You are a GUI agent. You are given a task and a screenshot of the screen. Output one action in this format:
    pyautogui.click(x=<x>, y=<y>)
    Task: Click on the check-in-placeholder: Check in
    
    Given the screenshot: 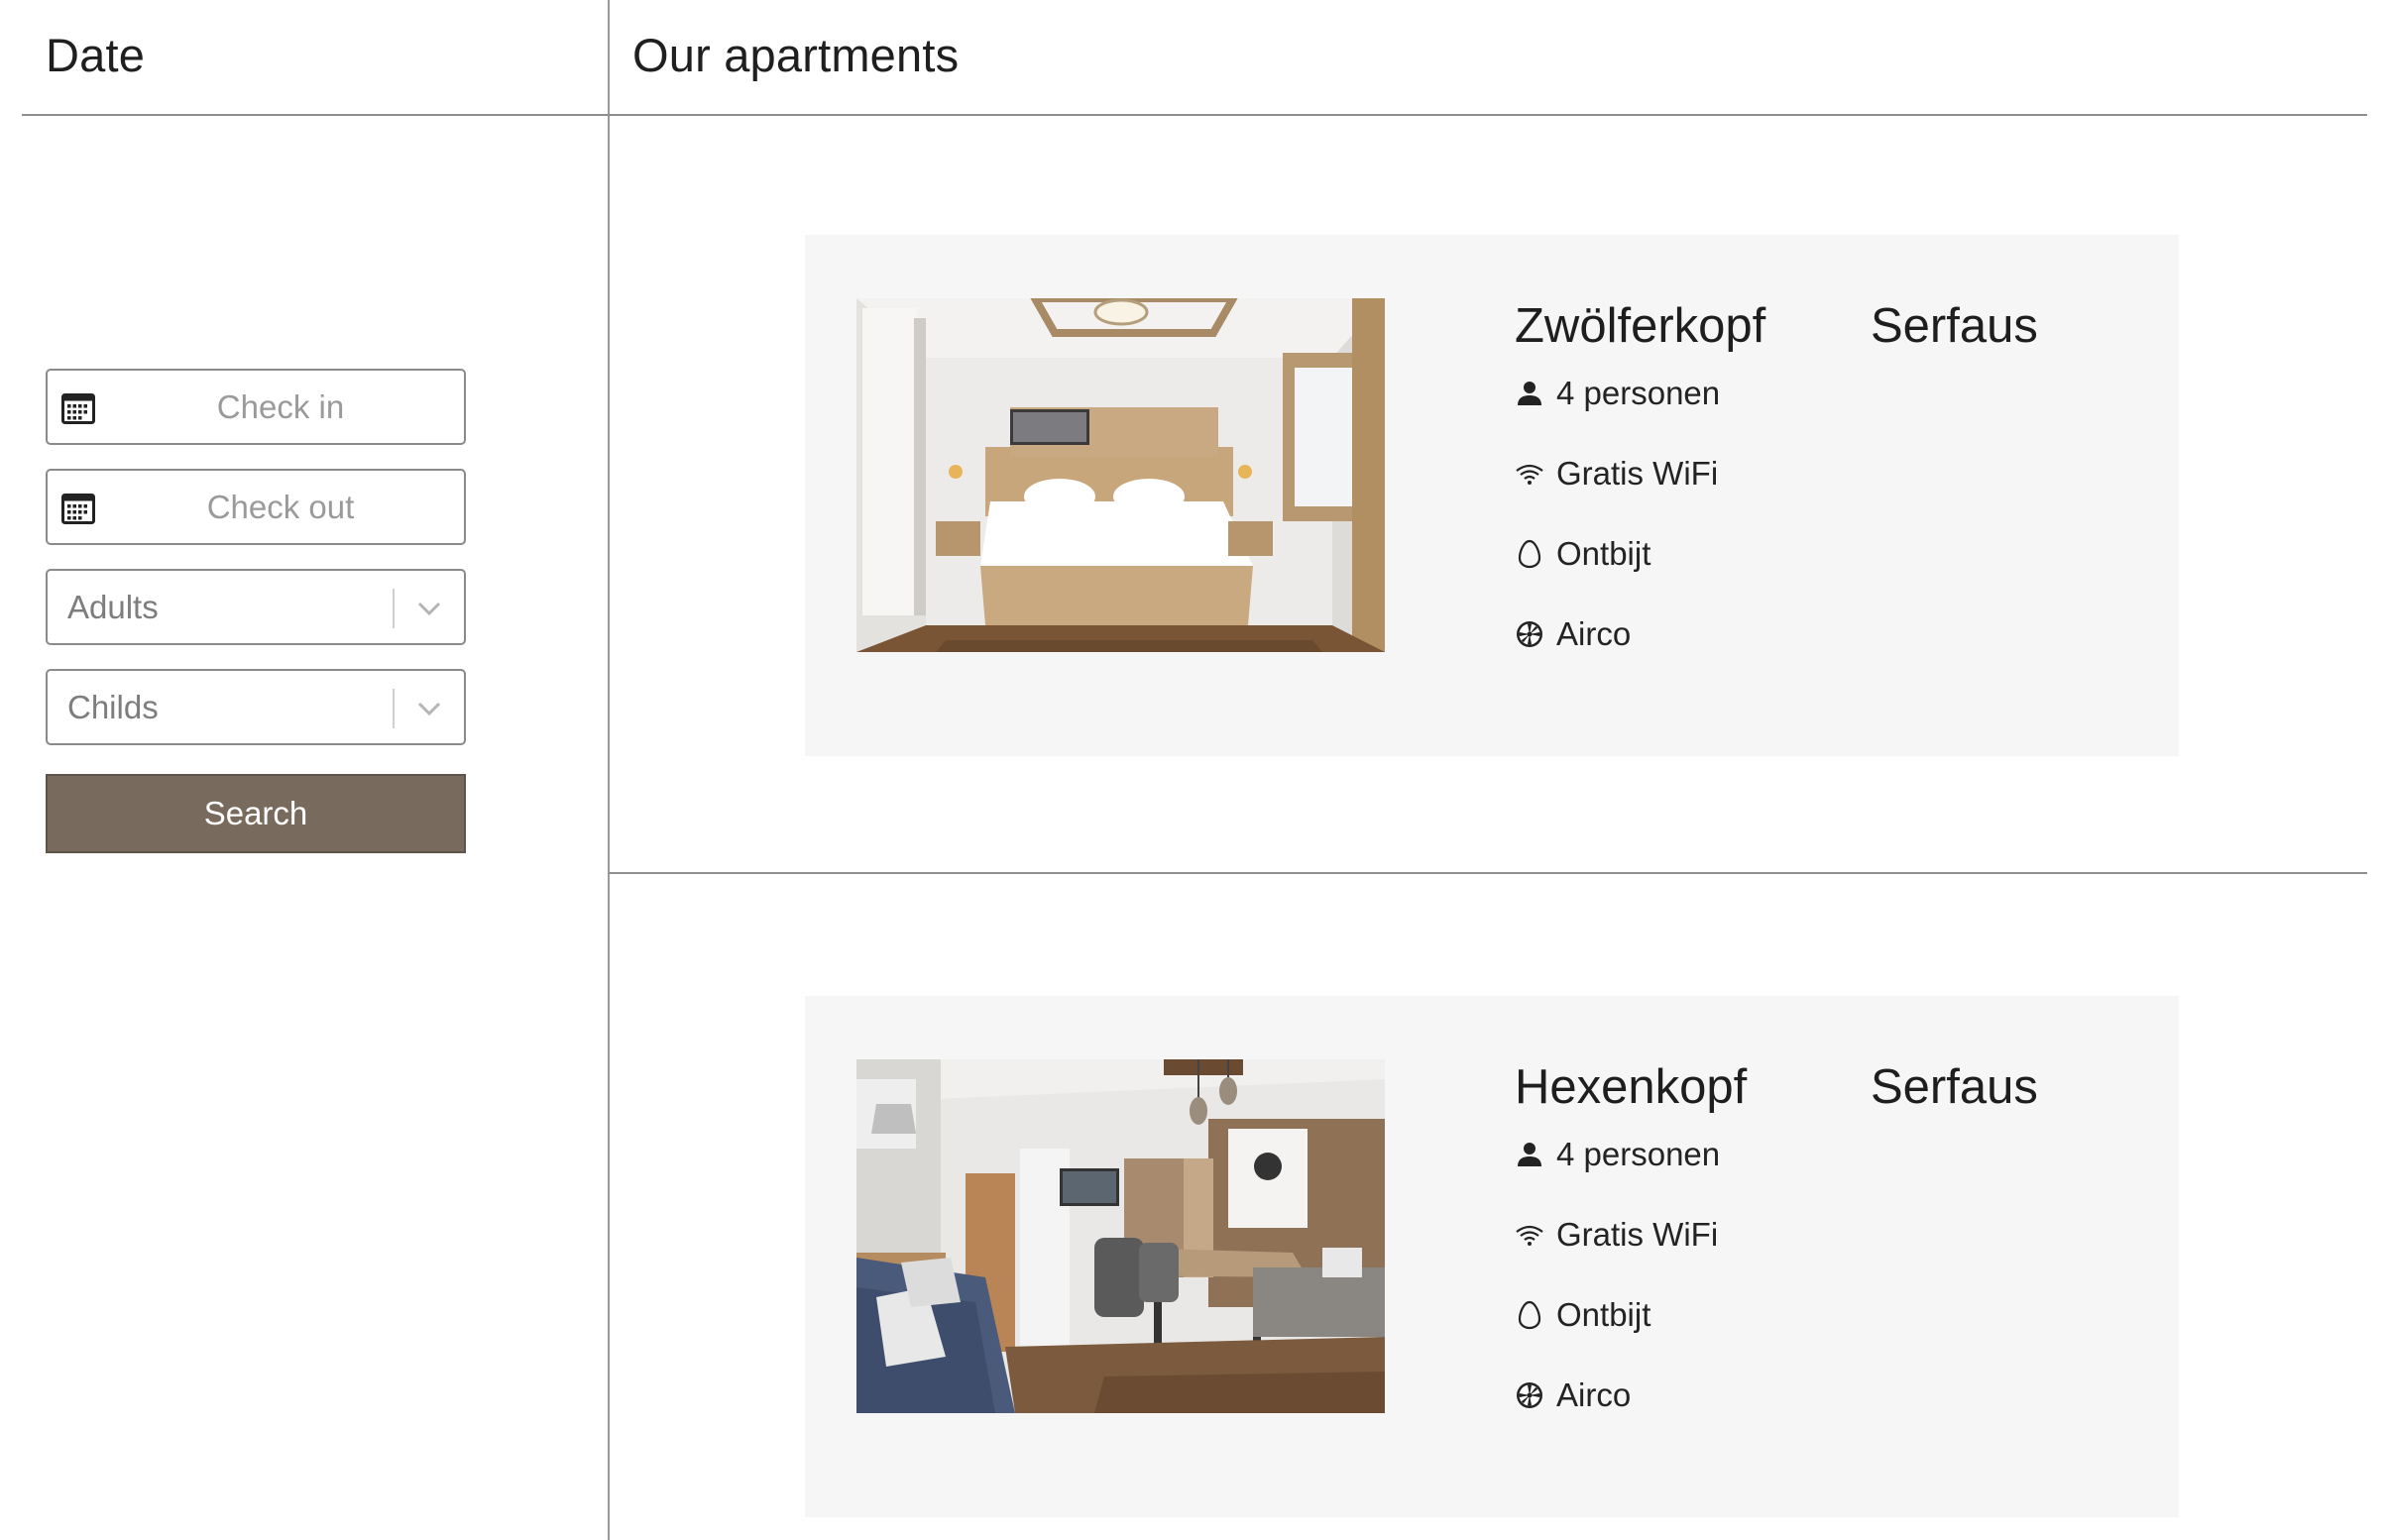 What is the action you would take?
    pyautogui.click(x=280, y=406)
    